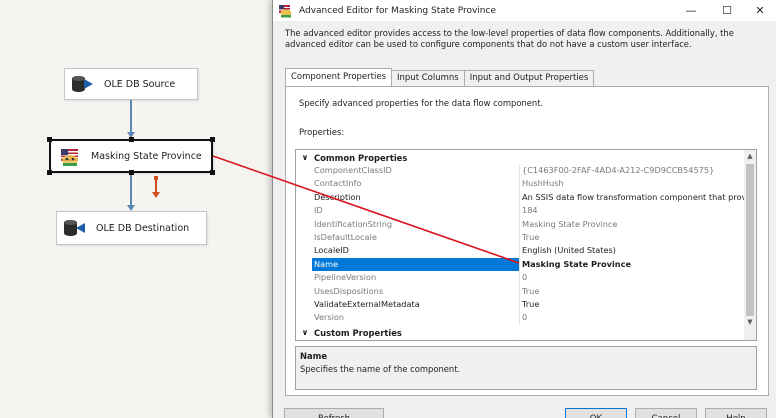  What do you see at coordinates (691, 10) in the screenshot?
I see `minimize-button: —` at bounding box center [691, 10].